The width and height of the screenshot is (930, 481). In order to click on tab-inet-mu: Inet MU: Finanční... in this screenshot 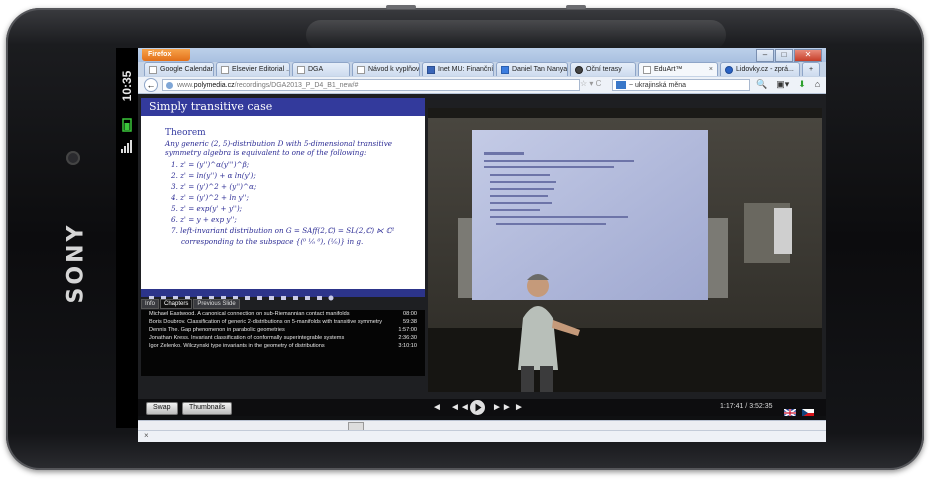, I will do `click(458, 69)`.